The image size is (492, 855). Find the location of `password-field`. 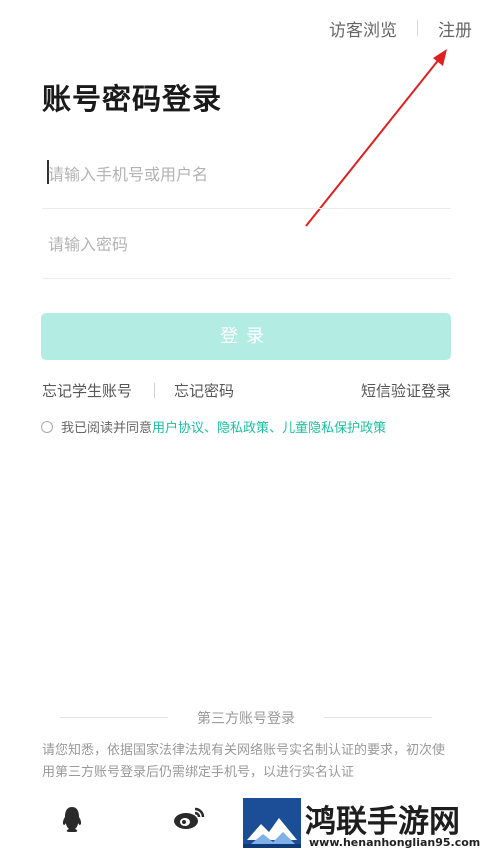

password-field is located at coordinates (246, 243).